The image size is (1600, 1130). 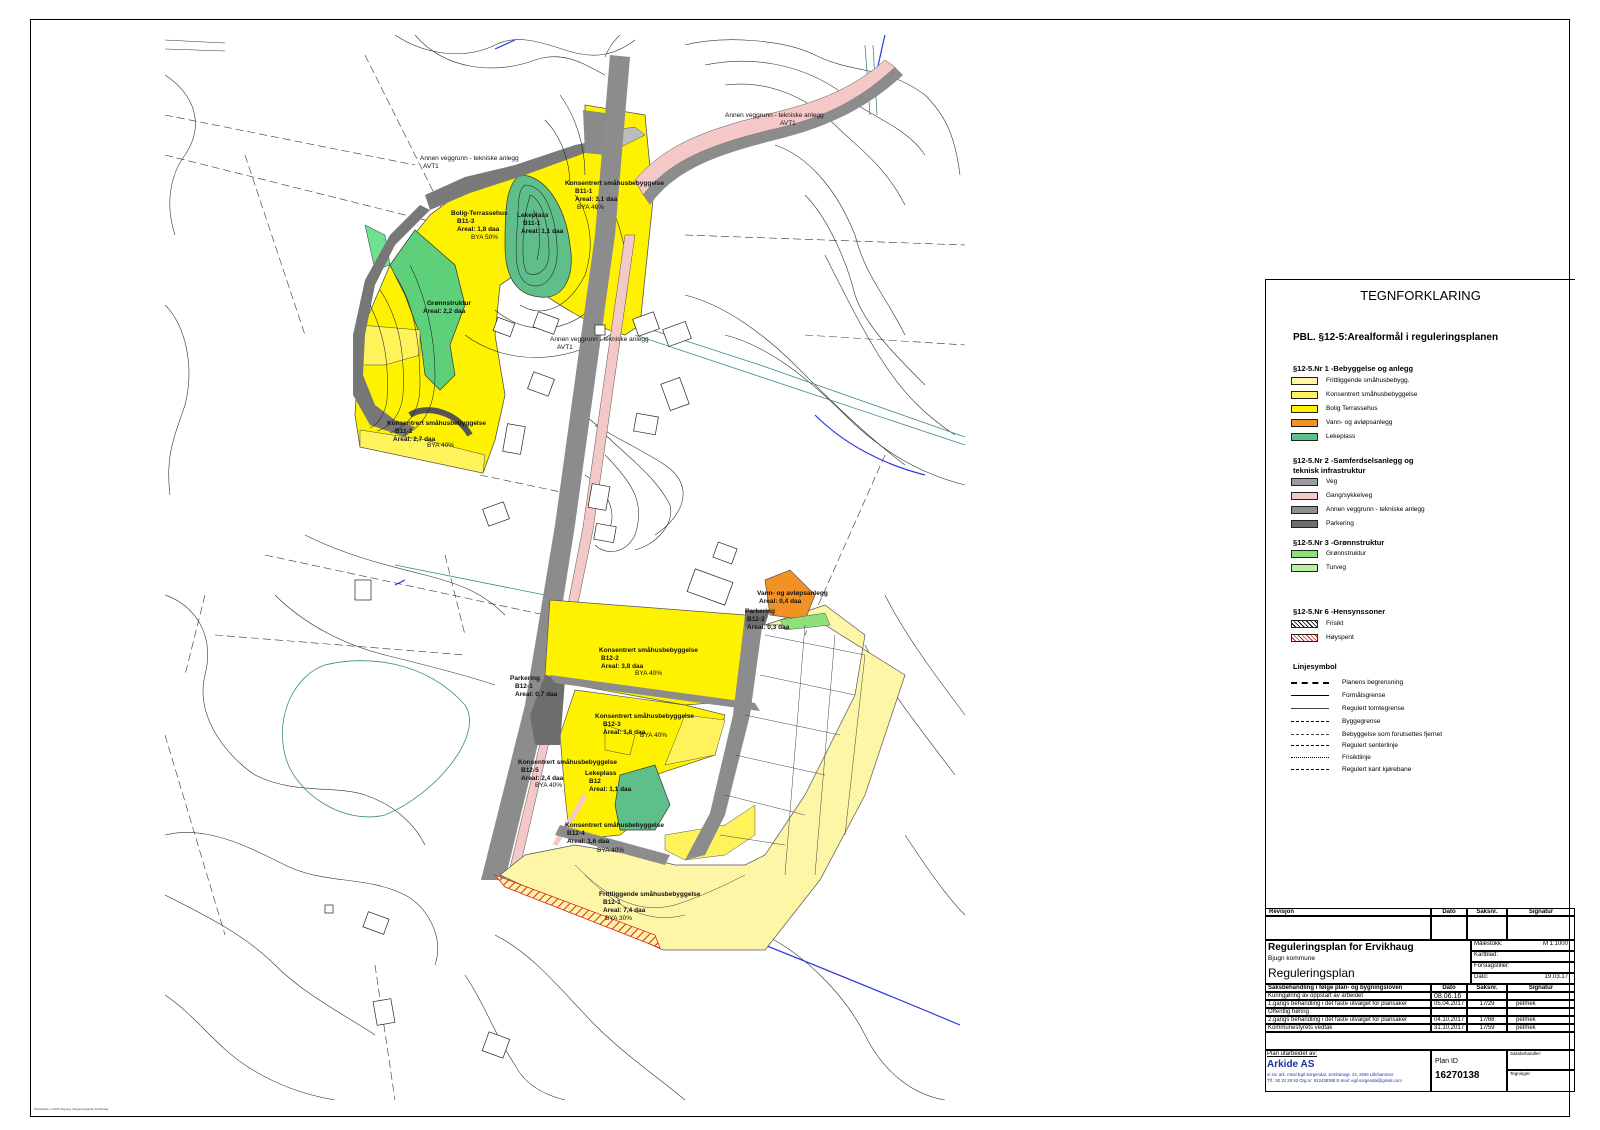 I want to click on forslagstiller-cell: Forslagstiller:, so click(x=1523, y=967).